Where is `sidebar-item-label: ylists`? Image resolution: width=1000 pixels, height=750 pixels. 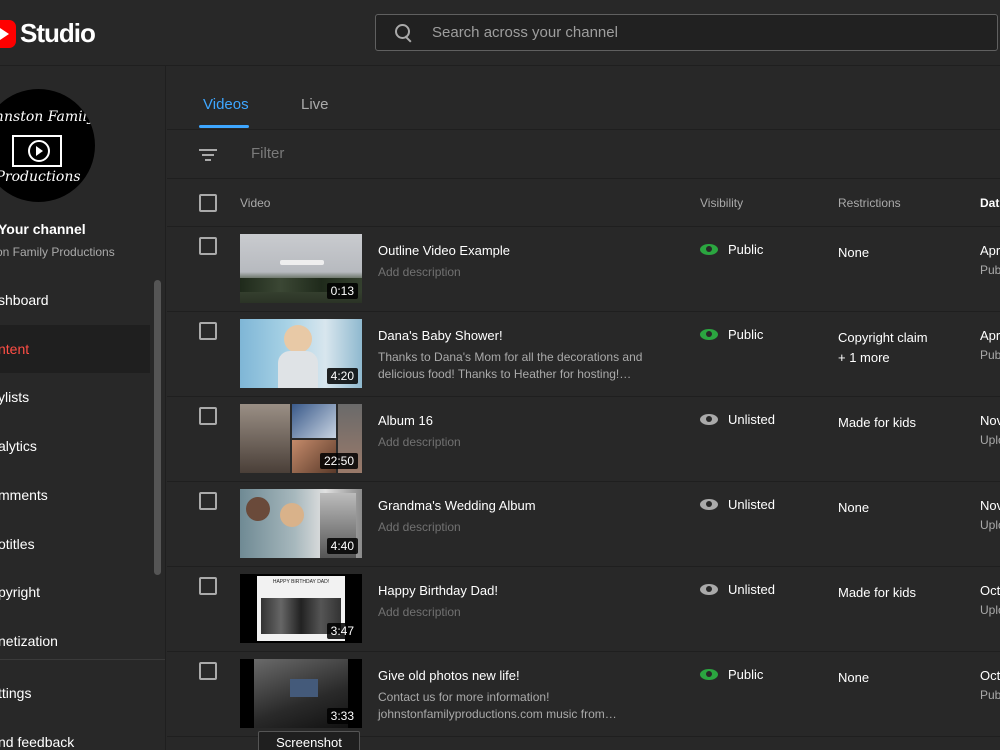
sidebar-item-label: ylists is located at coordinates (15, 397).